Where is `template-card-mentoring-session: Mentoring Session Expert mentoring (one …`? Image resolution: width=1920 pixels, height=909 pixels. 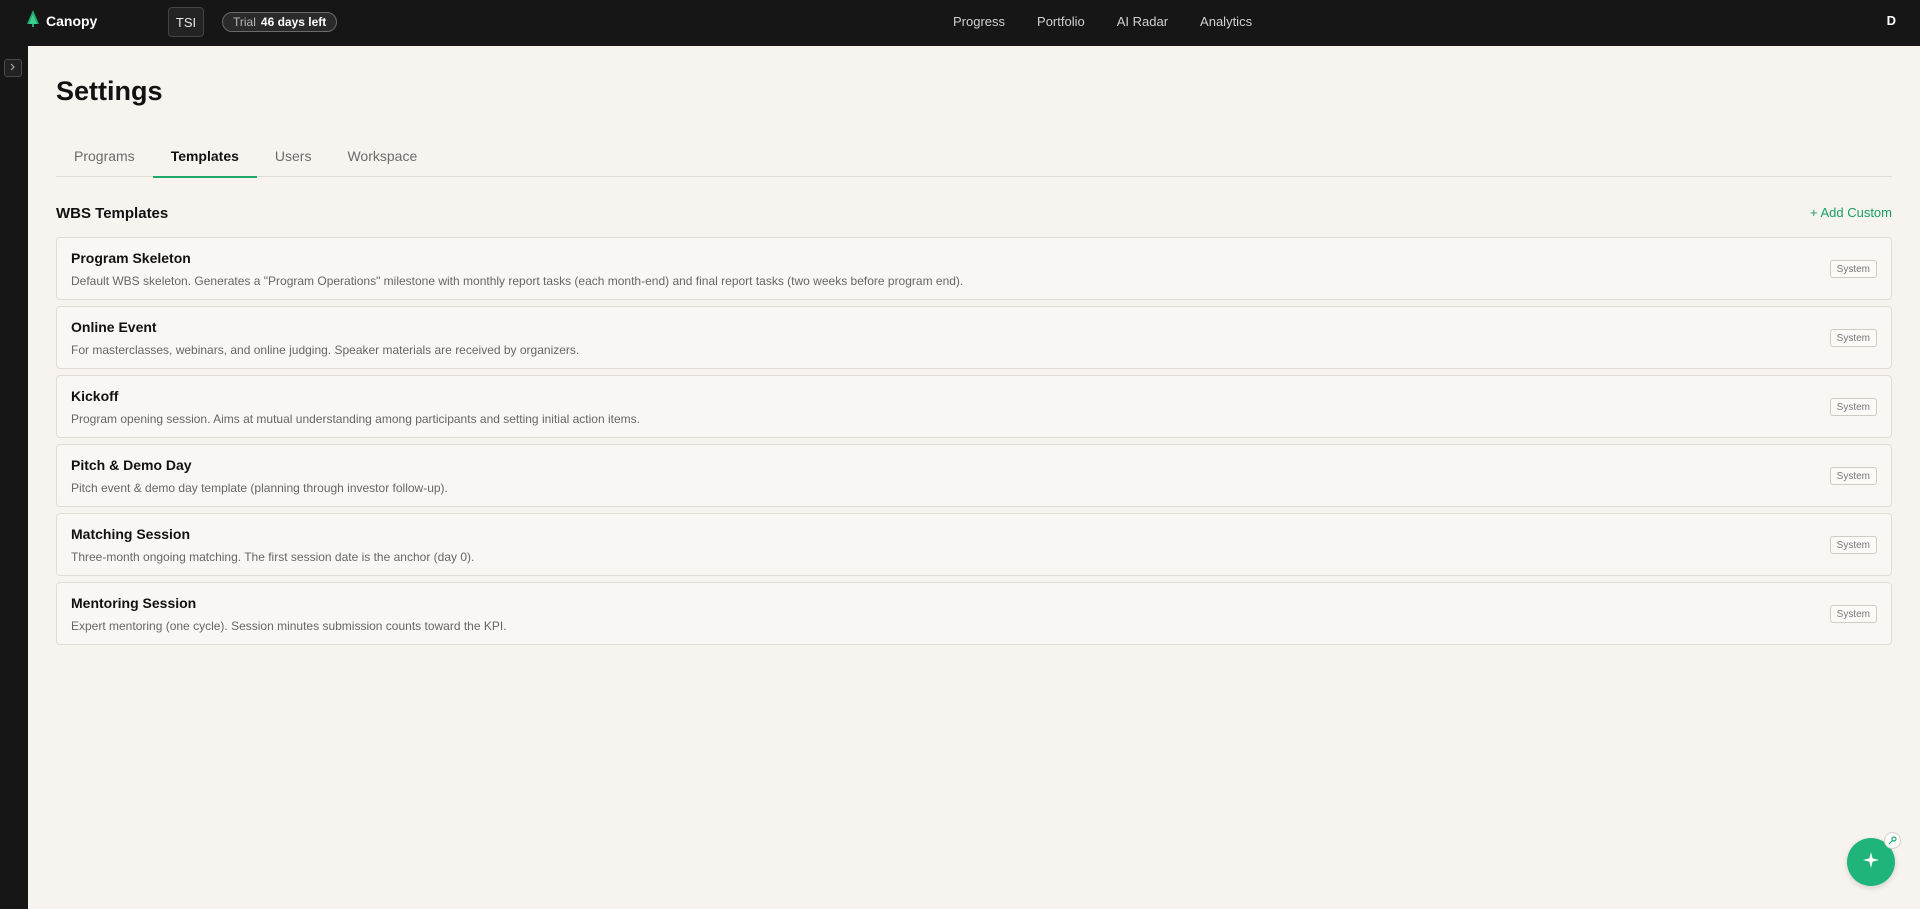 template-card-mentoring-session: Mentoring Session Expert mentoring (one … is located at coordinates (974, 613).